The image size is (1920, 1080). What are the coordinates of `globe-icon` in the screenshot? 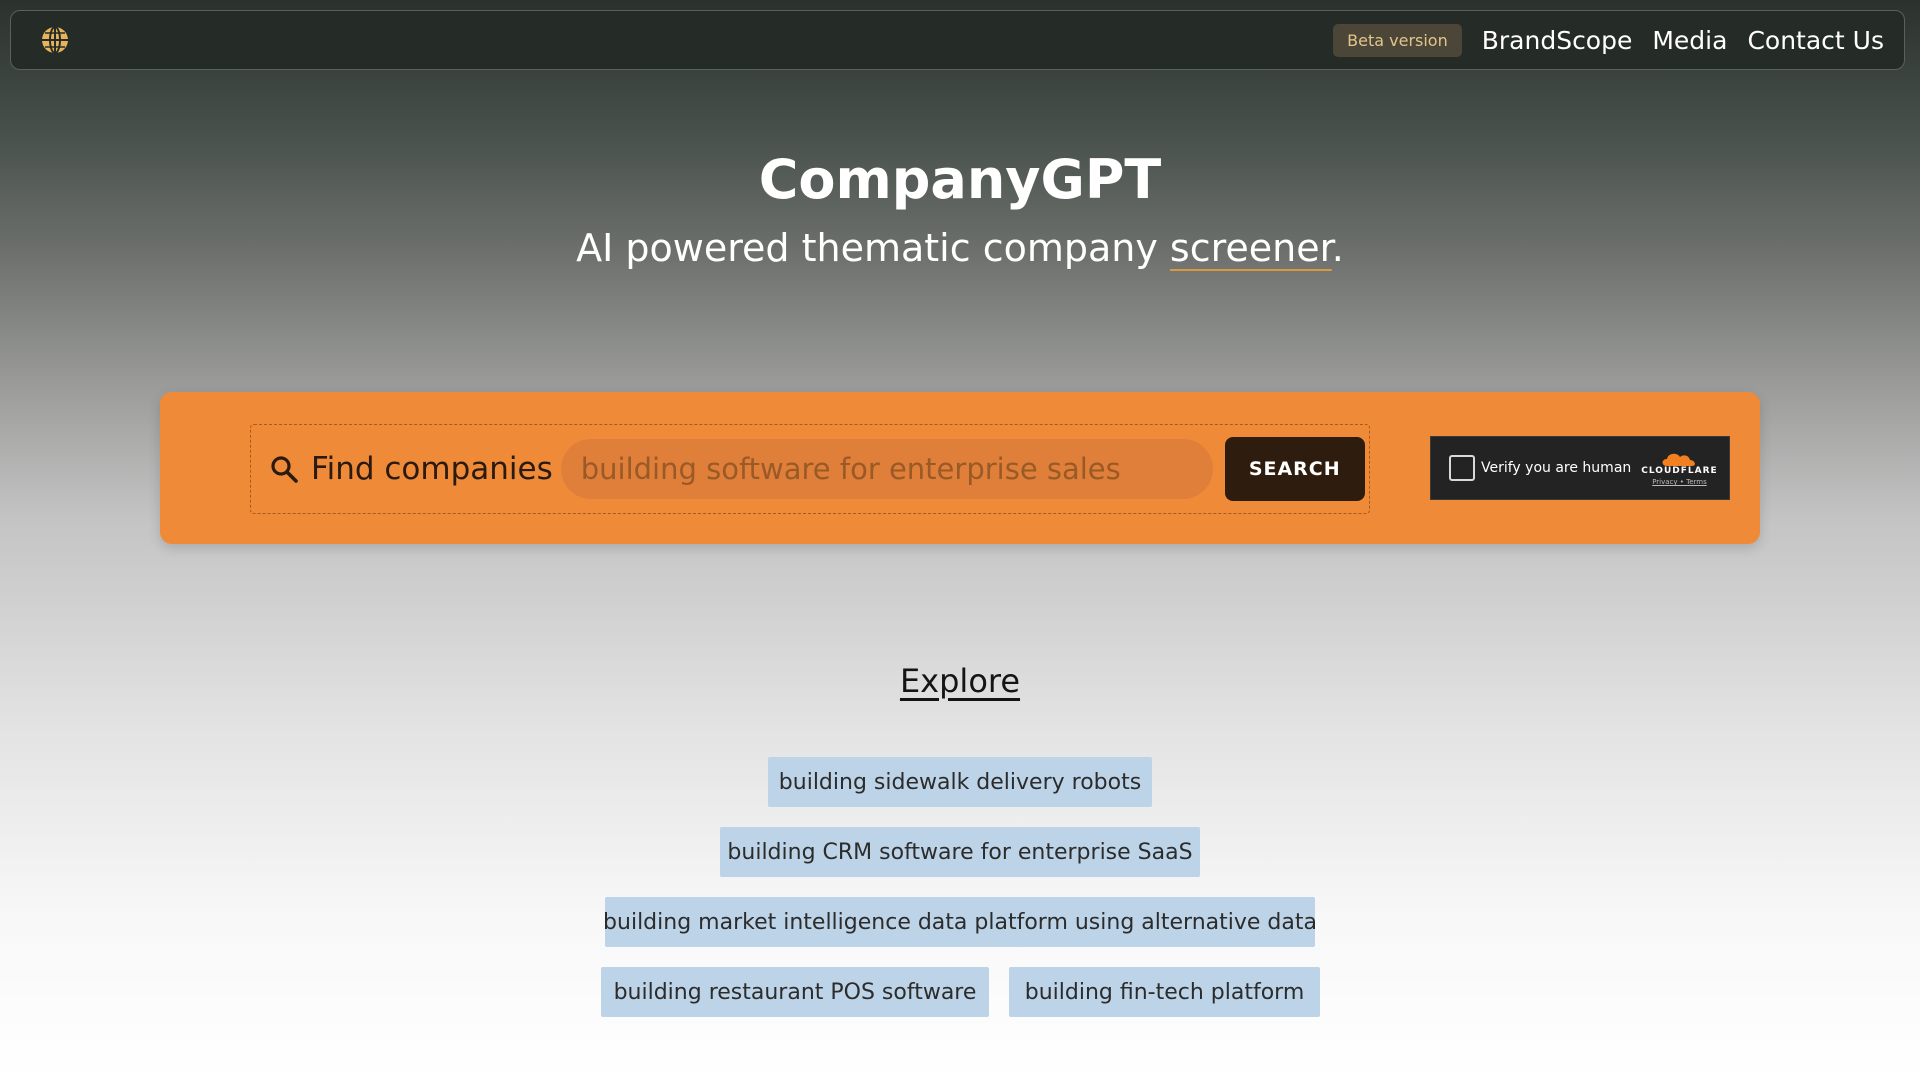 It's located at (55, 40).